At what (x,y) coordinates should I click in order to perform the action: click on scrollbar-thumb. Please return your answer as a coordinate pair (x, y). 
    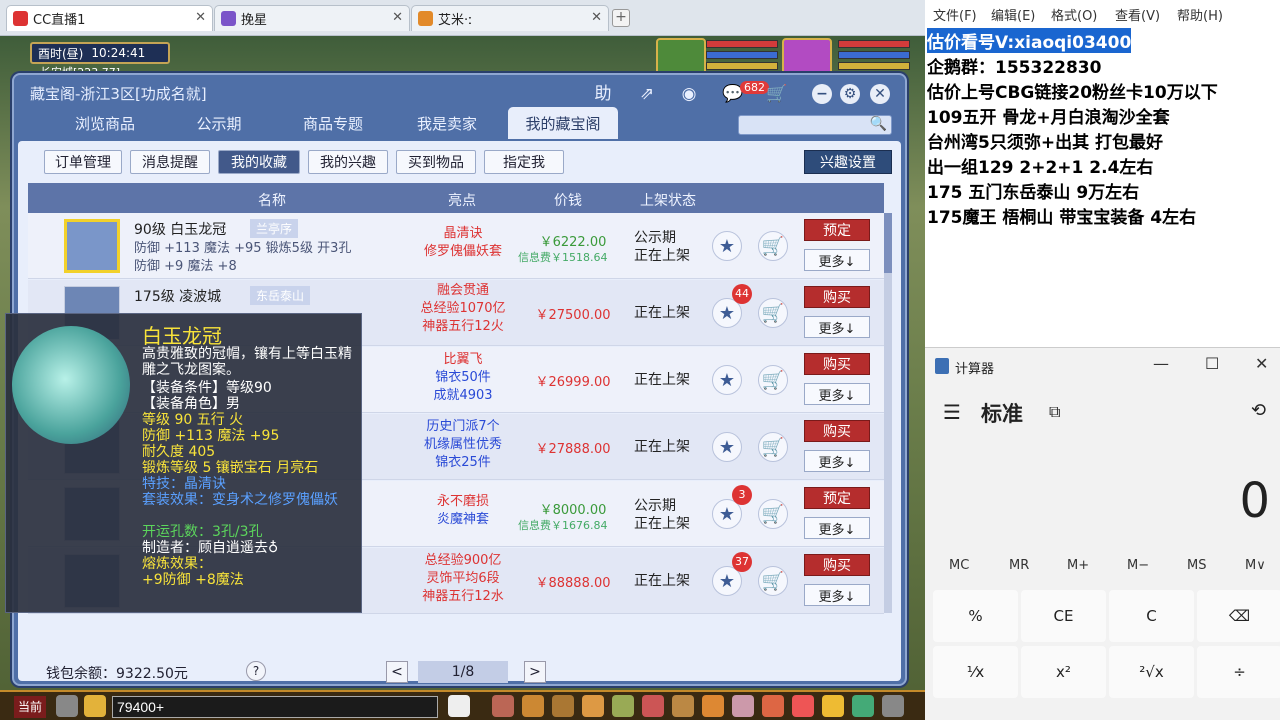
    Looking at the image, I should click on (888, 243).